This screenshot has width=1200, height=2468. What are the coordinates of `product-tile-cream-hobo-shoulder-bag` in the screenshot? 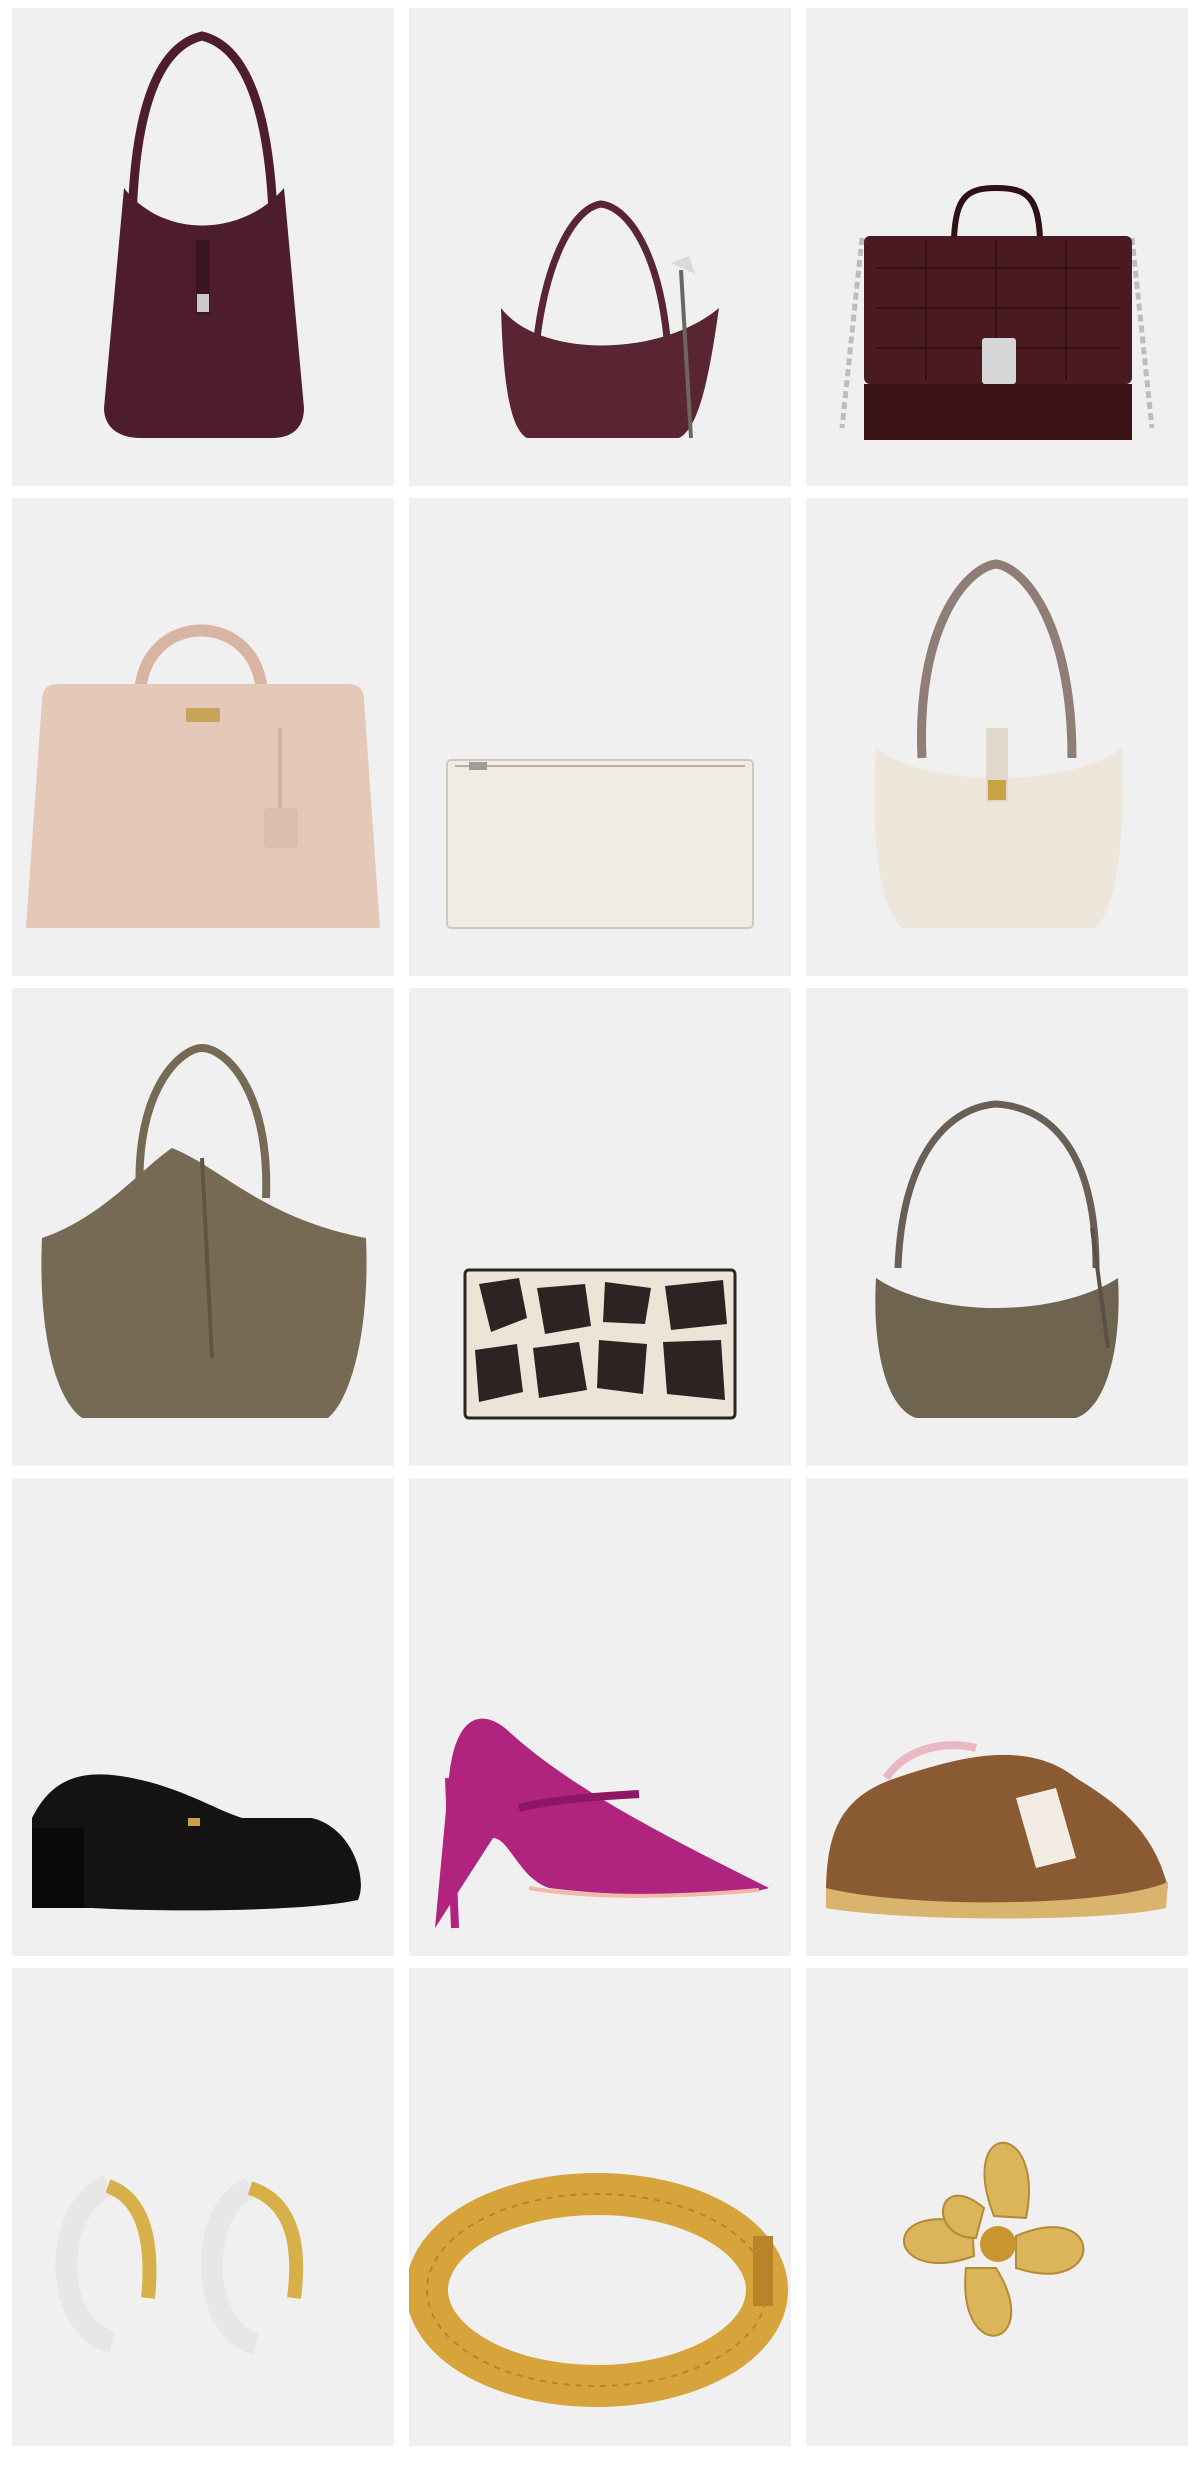 It's located at (997, 737).